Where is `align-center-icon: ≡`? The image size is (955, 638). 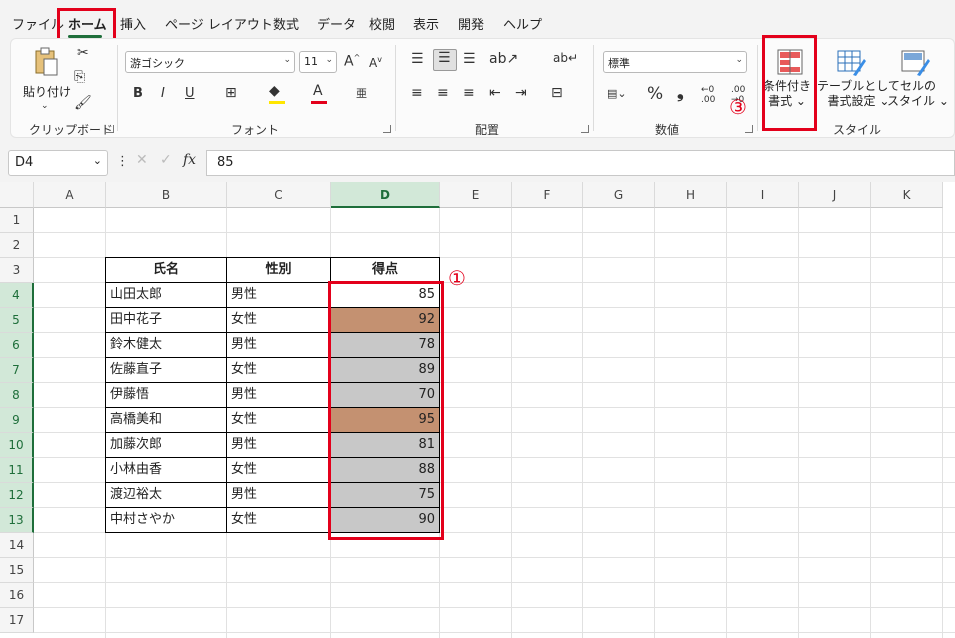 align-center-icon: ≡ is located at coordinates (443, 93).